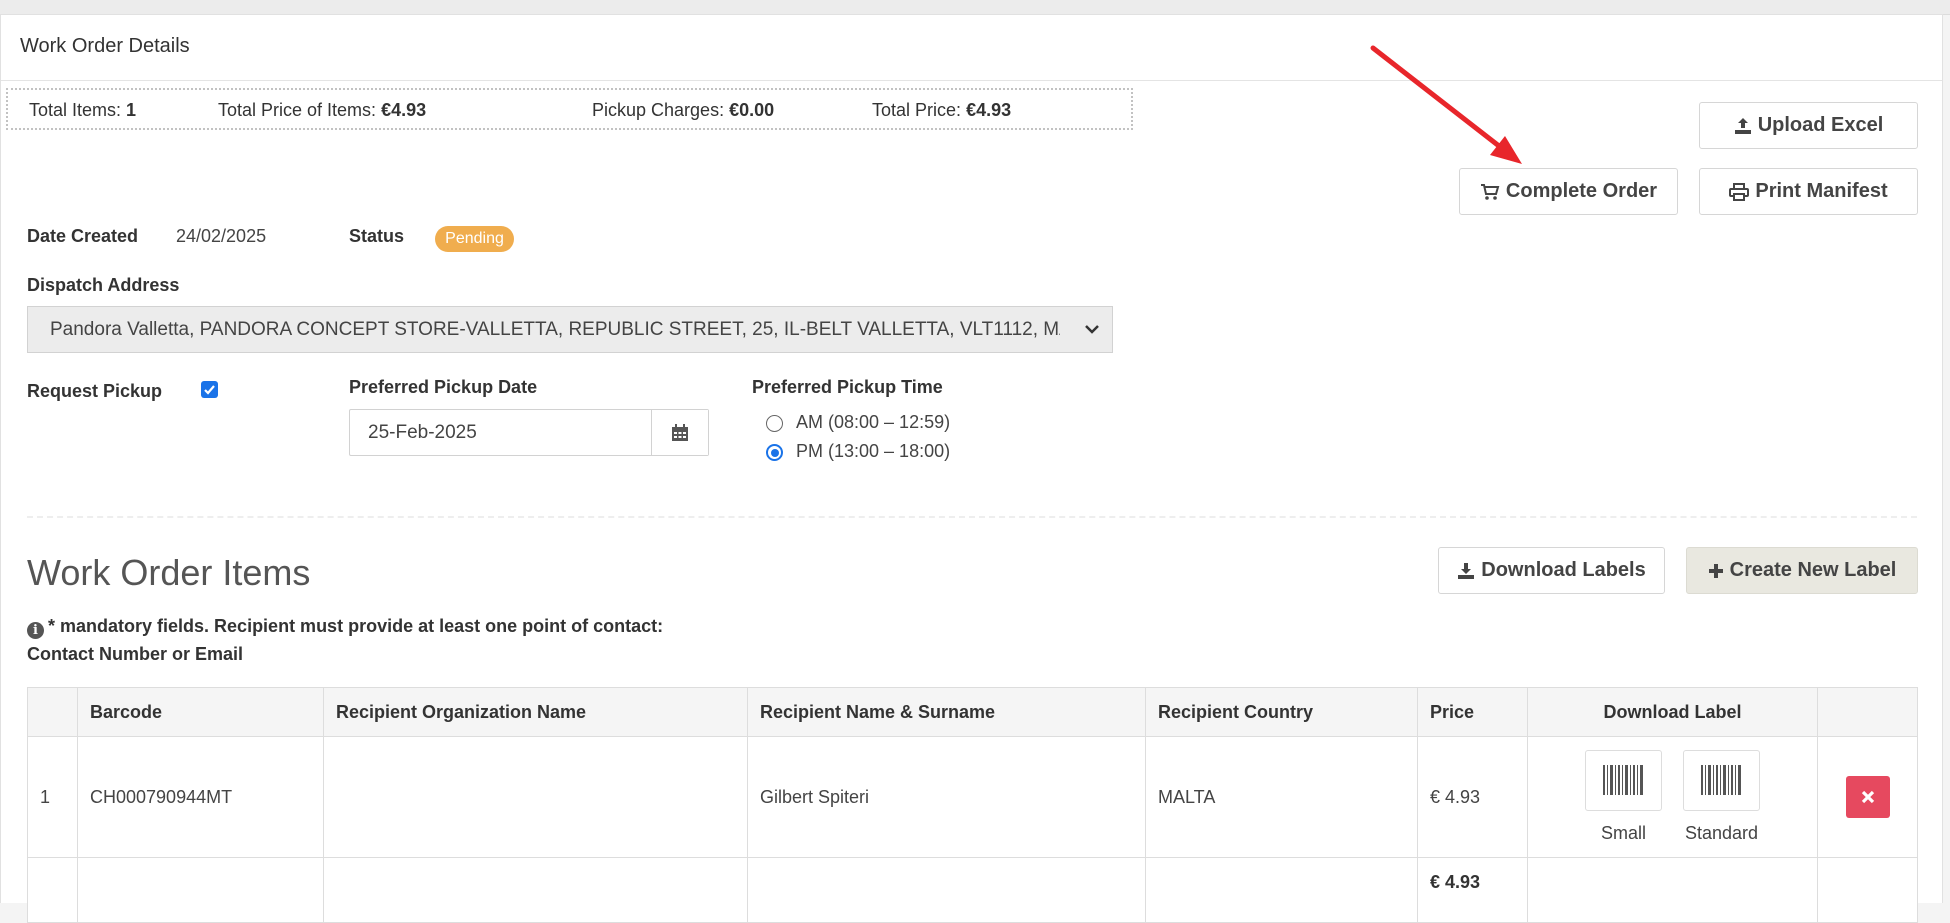 This screenshot has width=1950, height=923. I want to click on chevron-down-icon, so click(1092, 329).